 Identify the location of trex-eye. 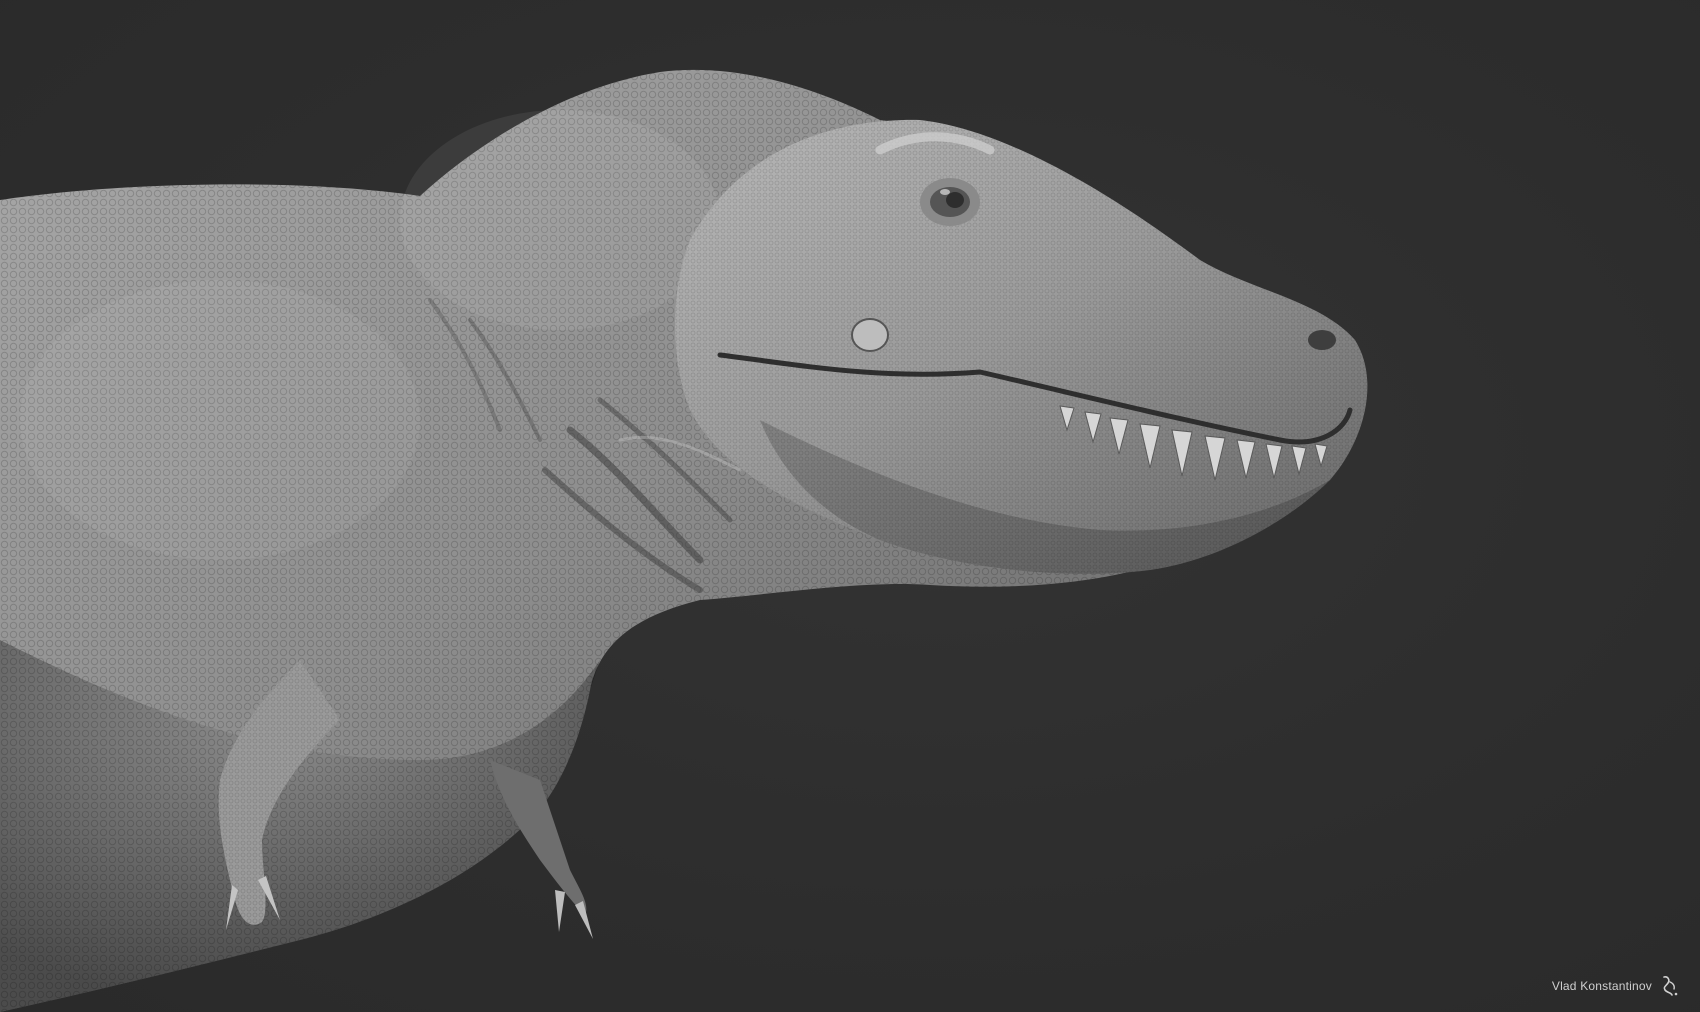
(950, 202).